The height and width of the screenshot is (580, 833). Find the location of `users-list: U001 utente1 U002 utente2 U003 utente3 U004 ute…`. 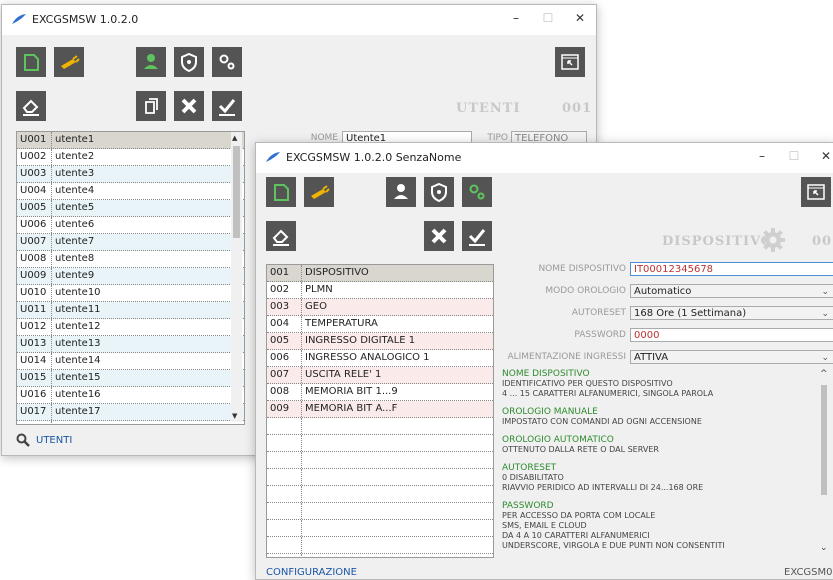

users-list: U001 utente1 U002 utente2 U003 utente3 U004 ute… is located at coordinates (130, 278).